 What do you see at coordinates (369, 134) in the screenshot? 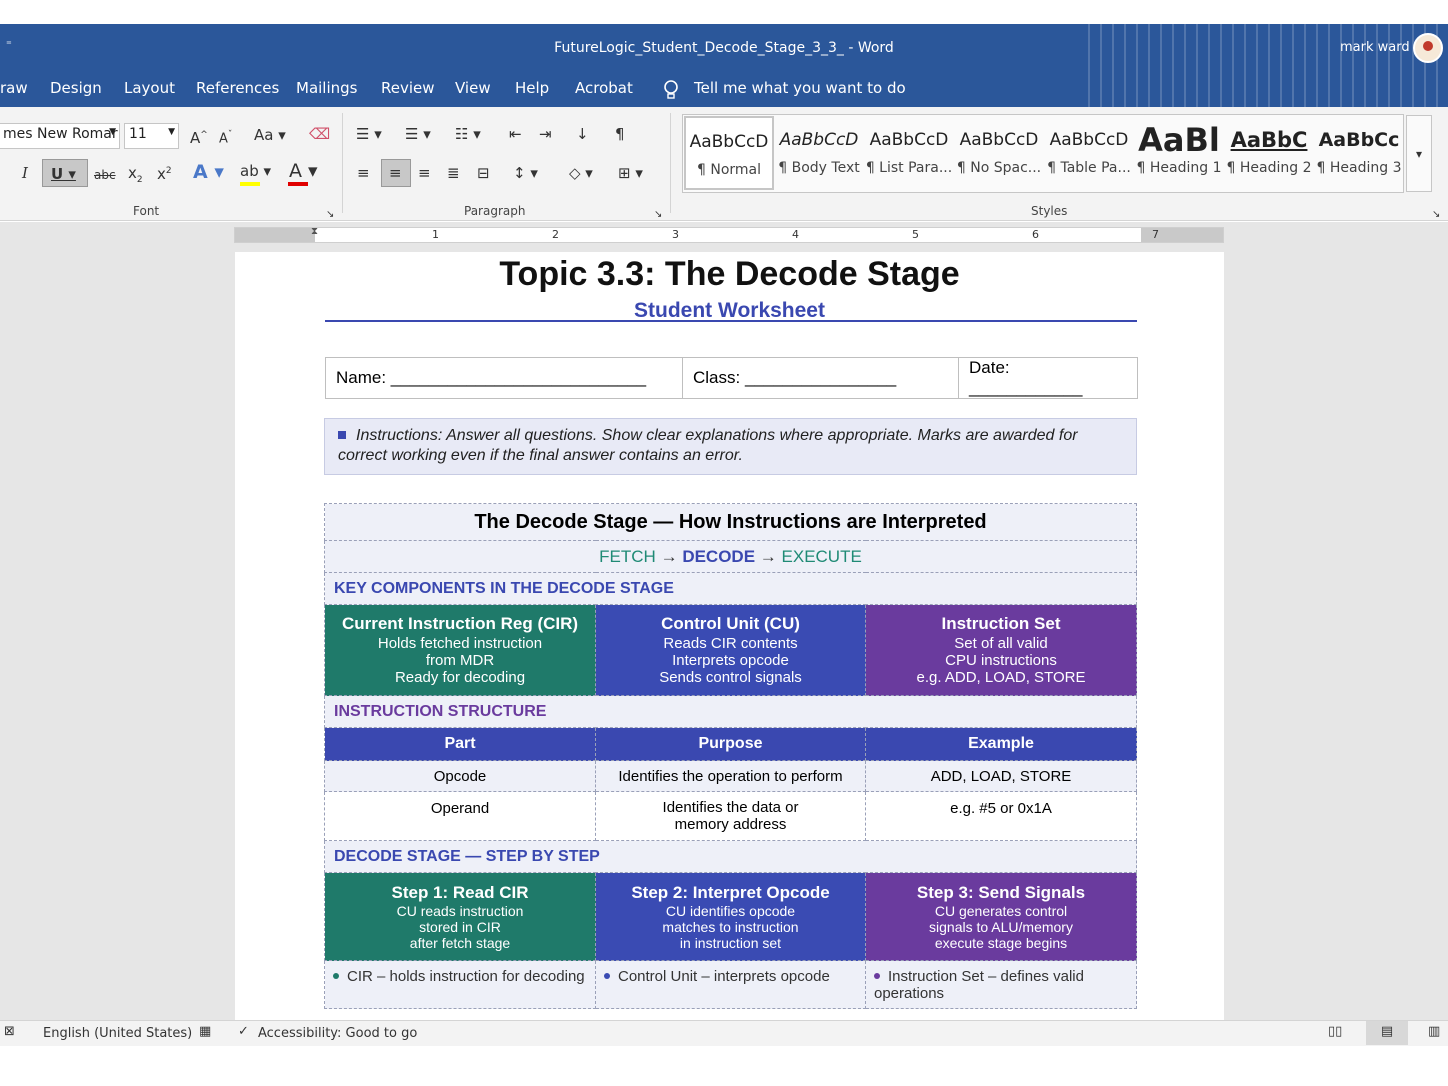
I see `bullets-icon: ☰ ▾` at bounding box center [369, 134].